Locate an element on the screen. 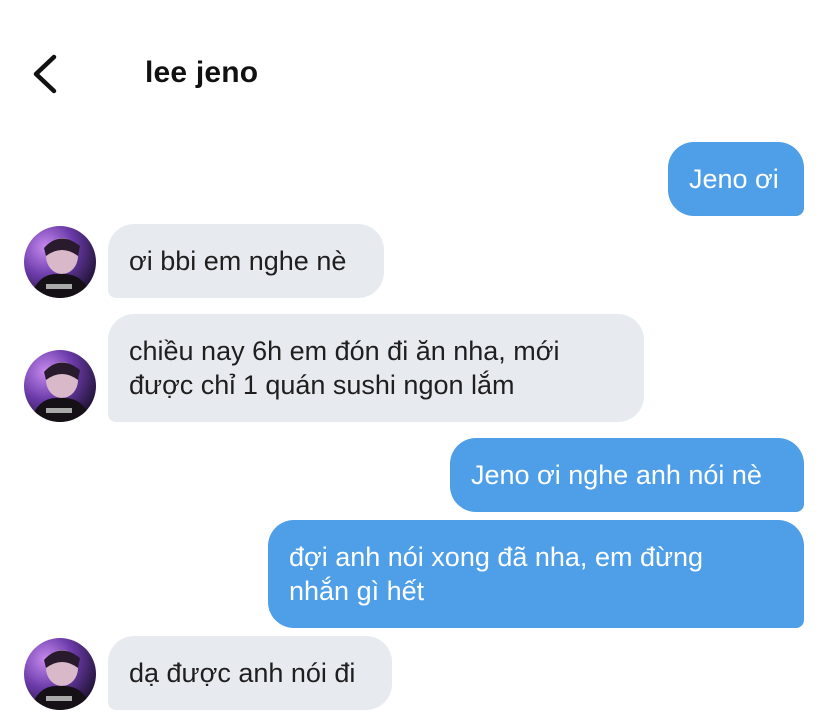 The image size is (826, 720). back-button is located at coordinates (46, 74).